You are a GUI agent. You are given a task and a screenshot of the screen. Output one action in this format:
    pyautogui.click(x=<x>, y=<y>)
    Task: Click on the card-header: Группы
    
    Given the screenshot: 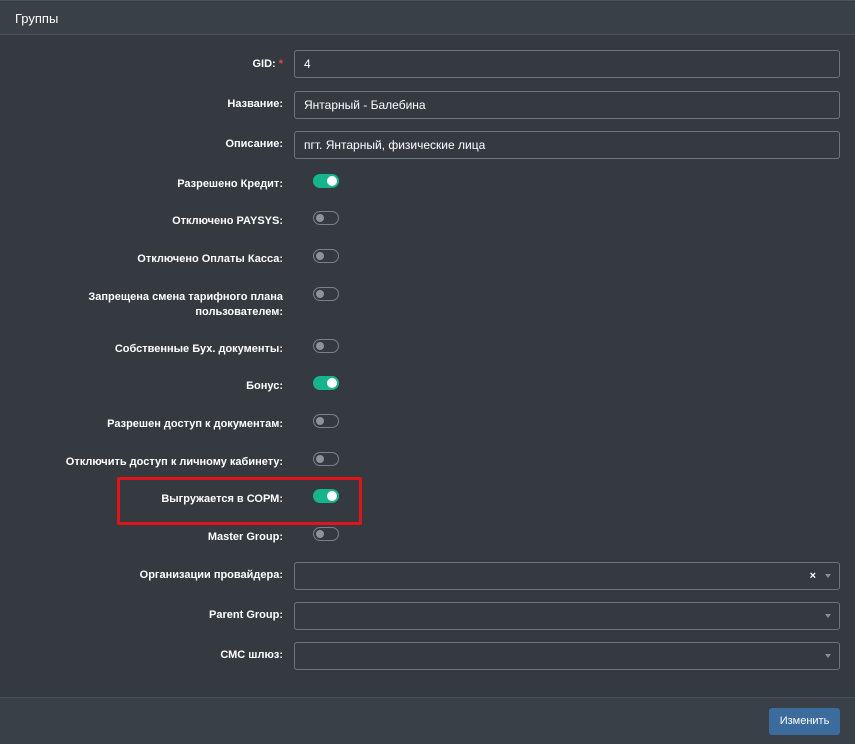 What is the action you would take?
    pyautogui.click(x=427, y=18)
    